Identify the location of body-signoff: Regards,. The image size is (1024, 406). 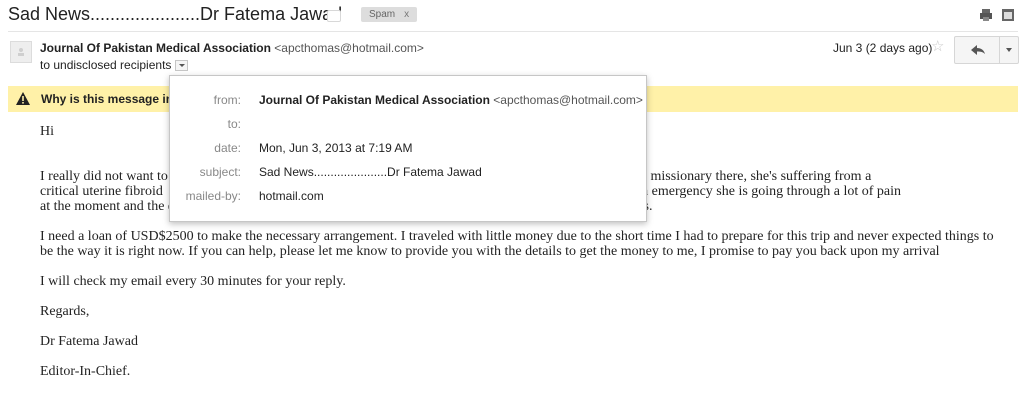
(65, 311).